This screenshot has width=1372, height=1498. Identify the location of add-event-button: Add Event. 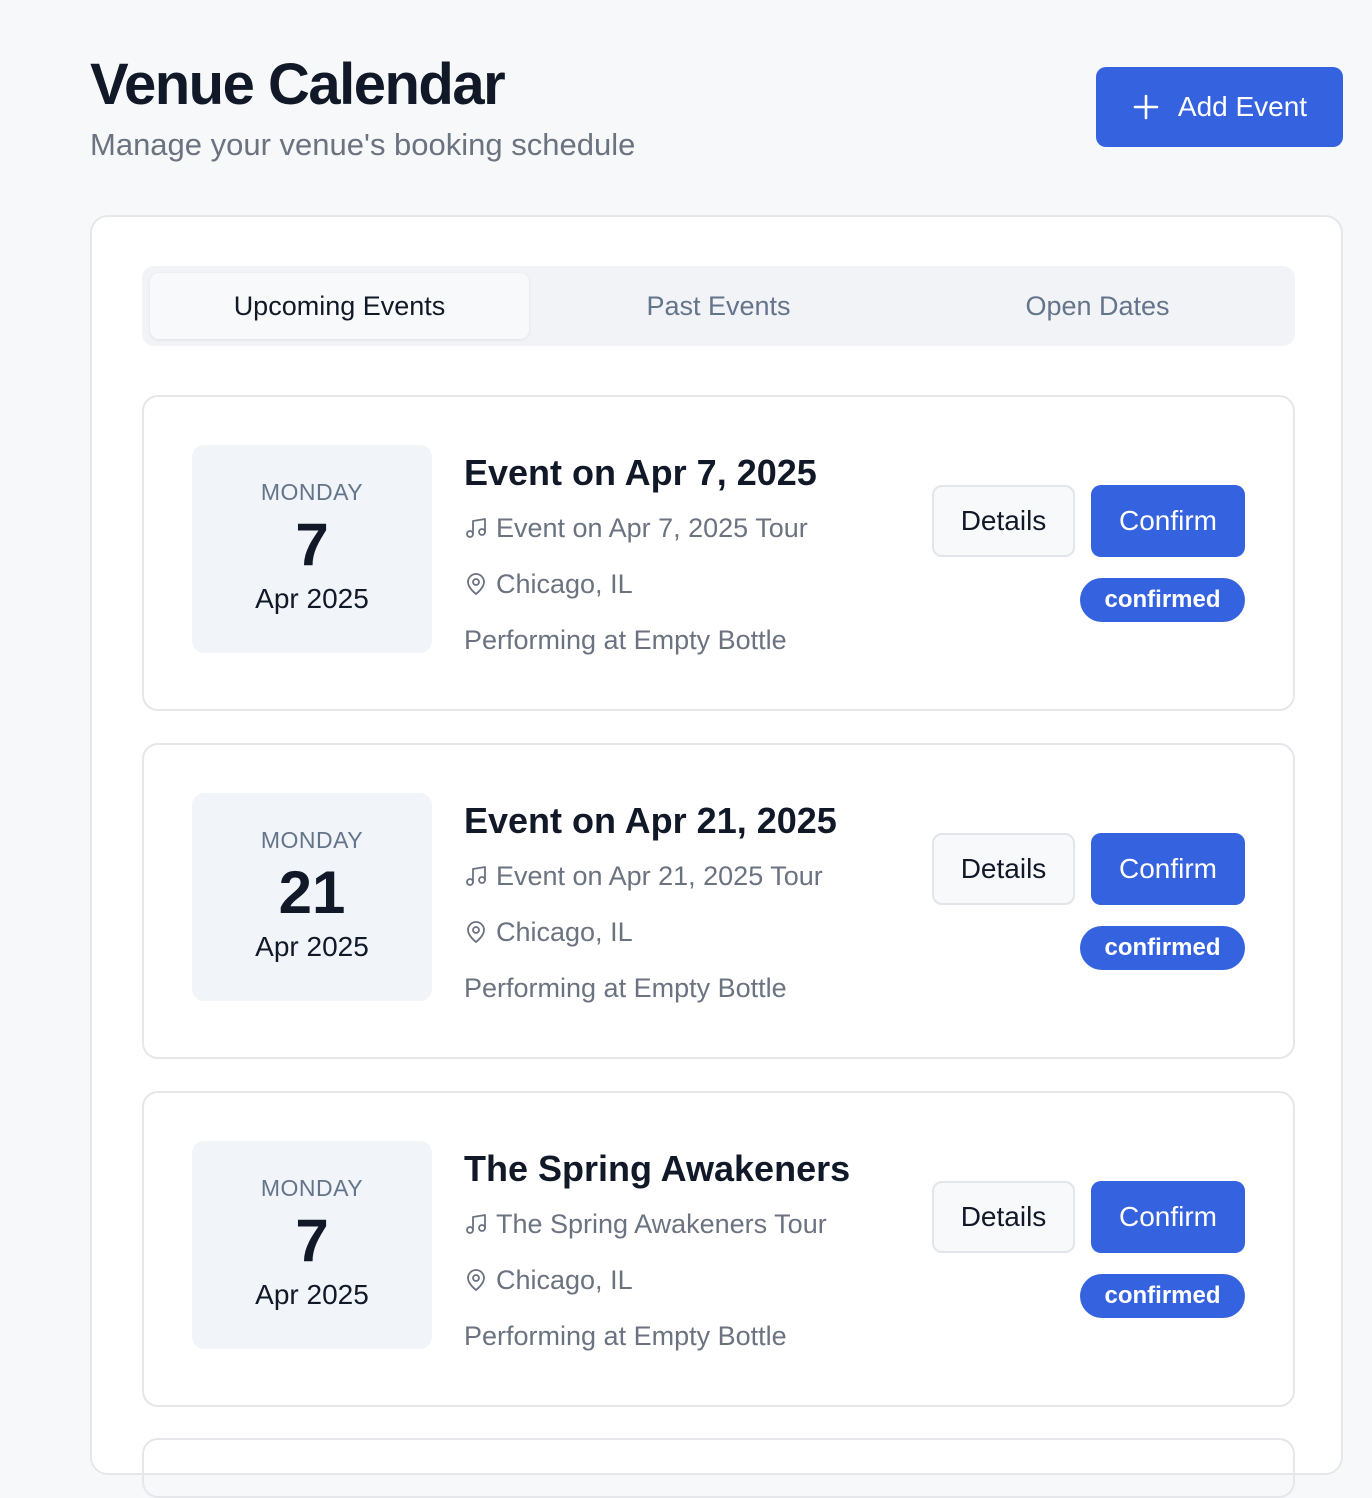
(1219, 107).